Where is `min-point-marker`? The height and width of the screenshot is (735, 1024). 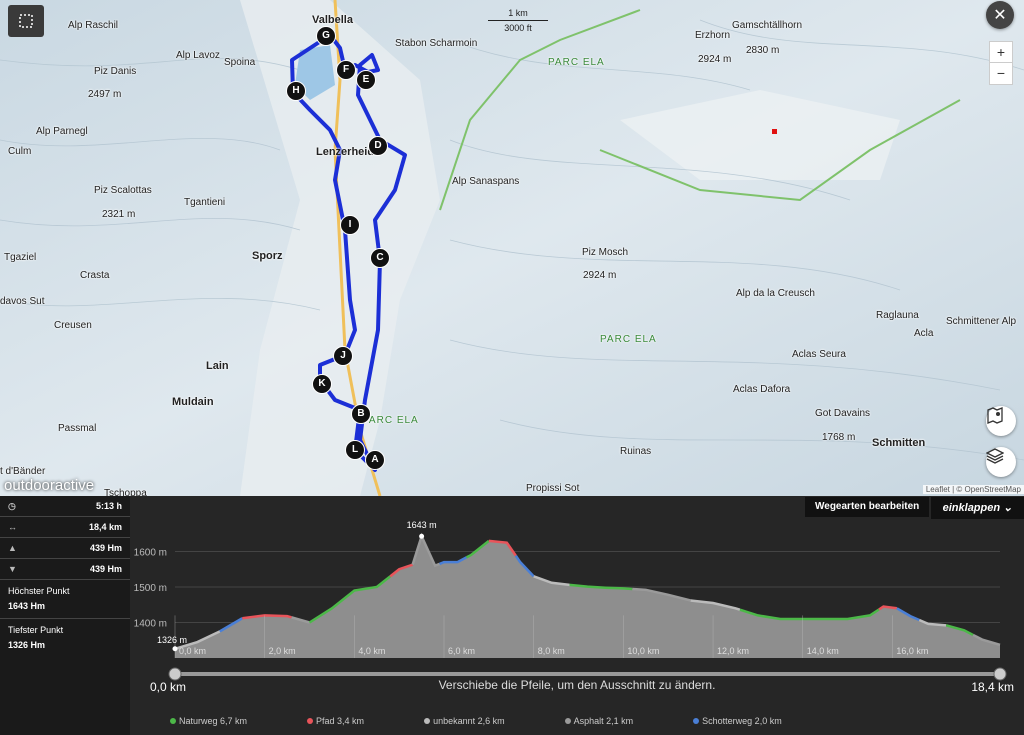
min-point-marker is located at coordinates (175, 649).